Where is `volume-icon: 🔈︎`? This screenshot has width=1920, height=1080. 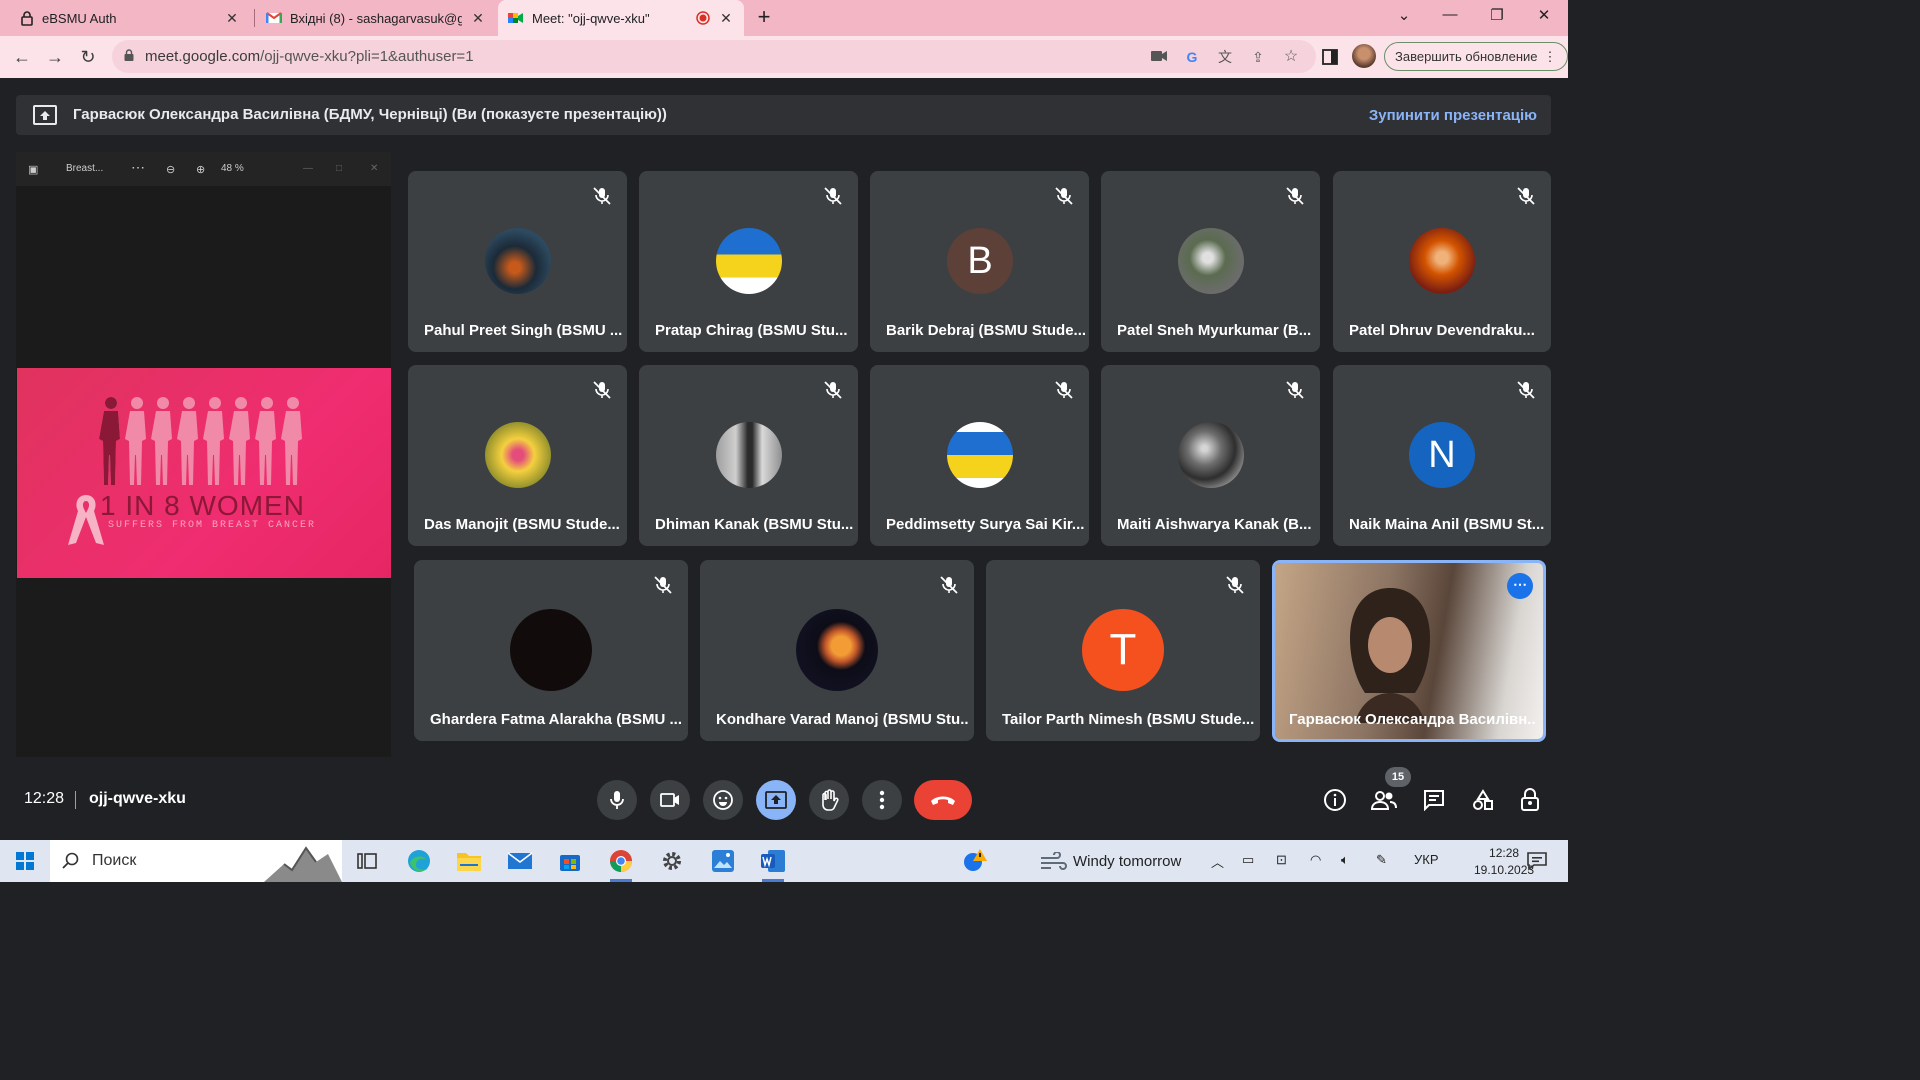
volume-icon: 🔈︎ is located at coordinates (1345, 860).